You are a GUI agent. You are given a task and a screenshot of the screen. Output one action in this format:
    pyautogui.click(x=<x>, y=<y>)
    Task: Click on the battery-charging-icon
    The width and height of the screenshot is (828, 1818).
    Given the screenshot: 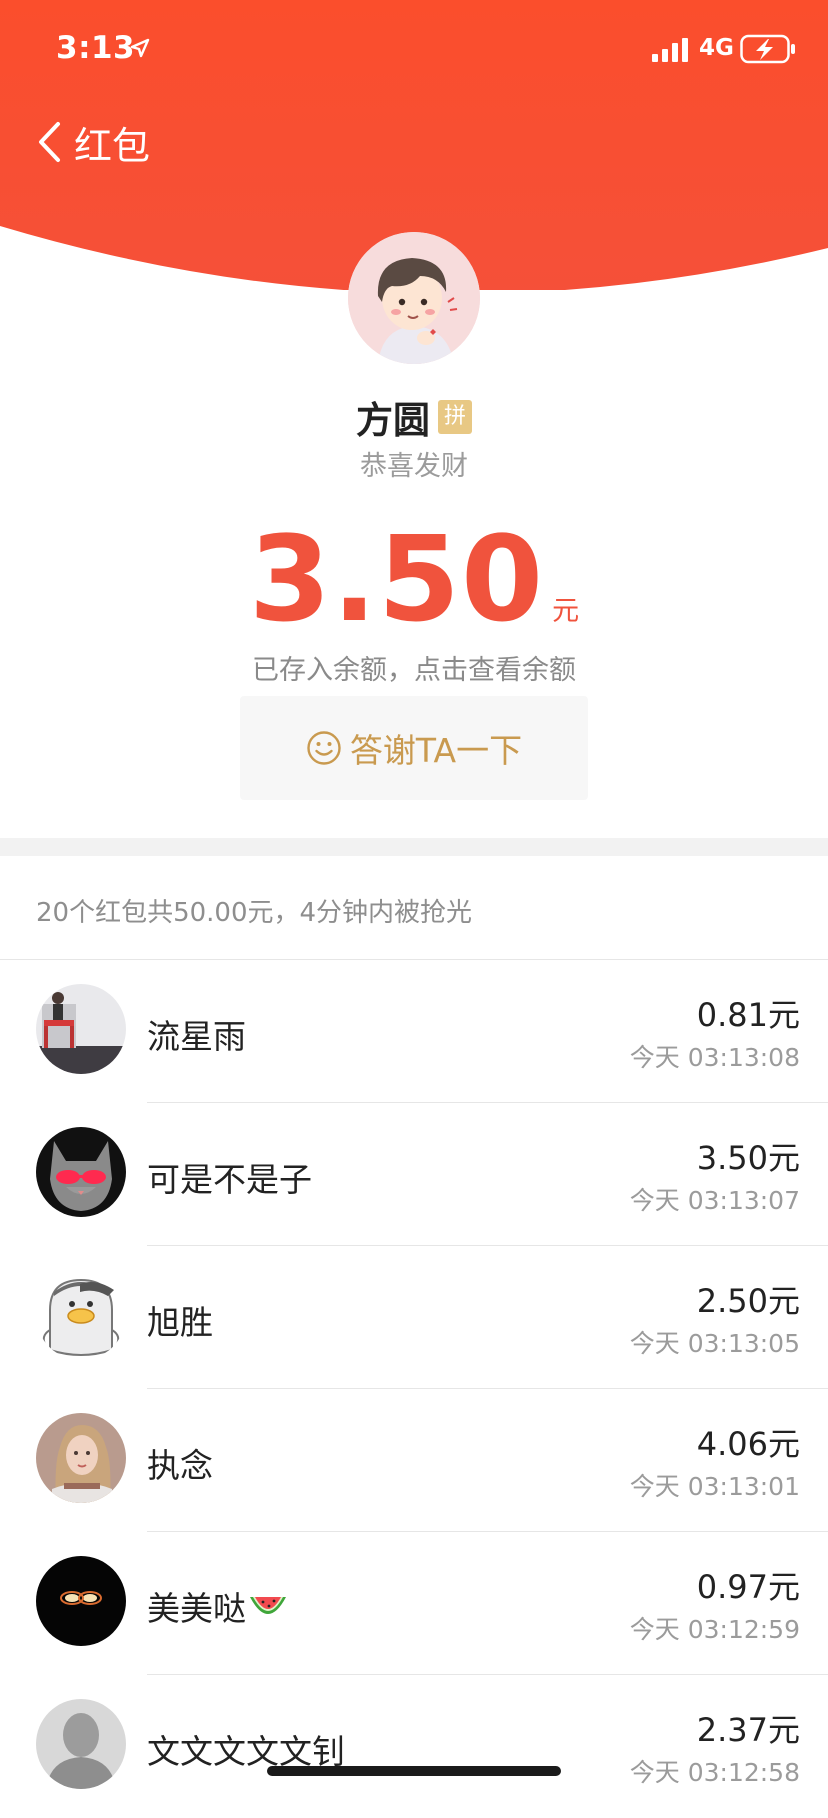 What is the action you would take?
    pyautogui.click(x=767, y=49)
    